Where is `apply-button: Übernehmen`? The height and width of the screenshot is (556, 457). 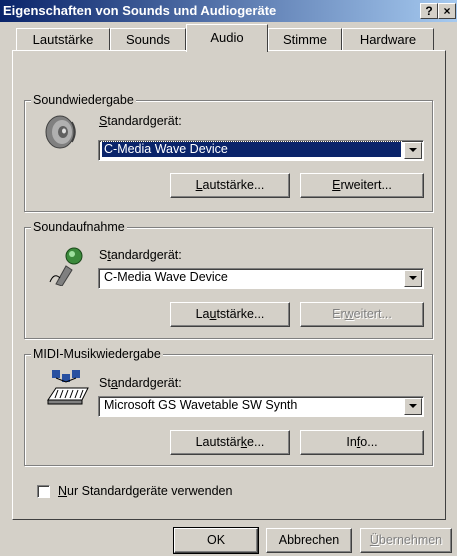 apply-button: Übernehmen is located at coordinates (406, 540).